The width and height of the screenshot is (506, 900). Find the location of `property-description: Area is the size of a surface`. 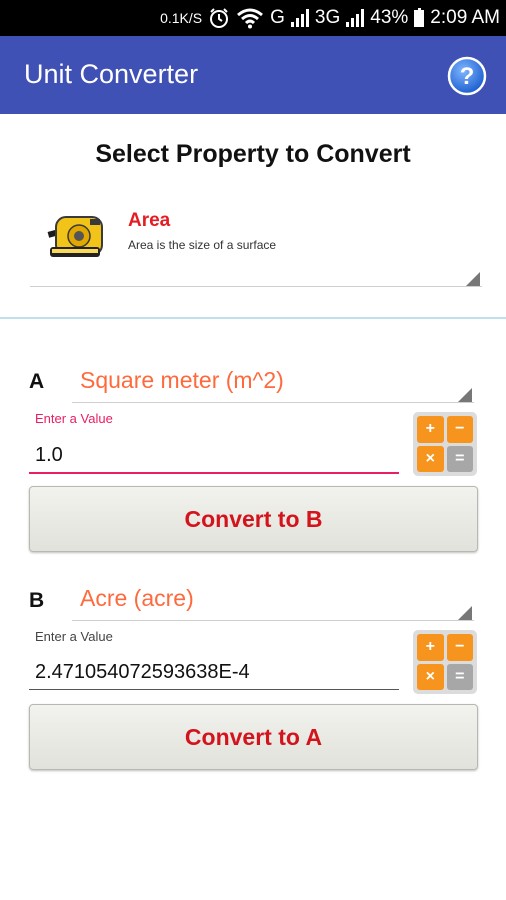

property-description: Area is the size of a surface is located at coordinates (202, 245).